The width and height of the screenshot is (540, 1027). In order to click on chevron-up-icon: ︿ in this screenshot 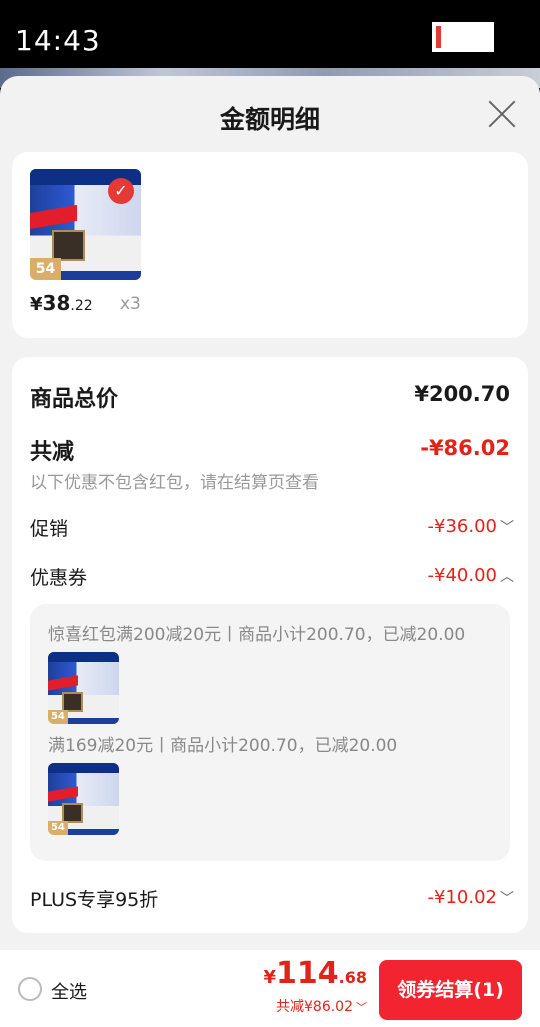, I will do `click(507, 577)`.